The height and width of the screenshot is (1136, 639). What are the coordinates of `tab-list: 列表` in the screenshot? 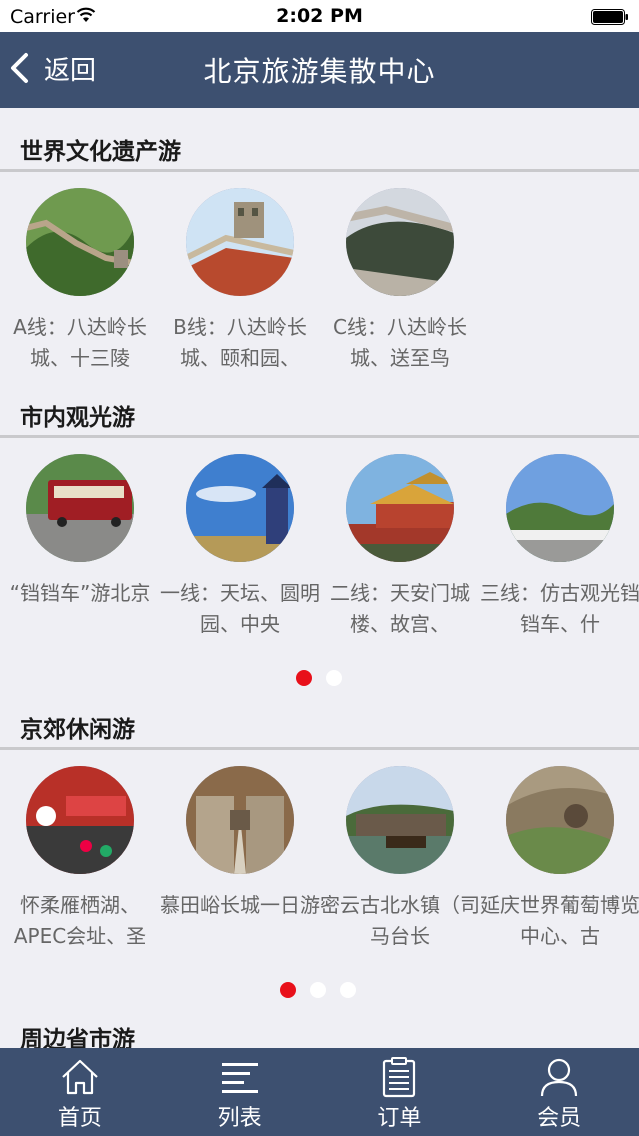 It's located at (240, 1092).